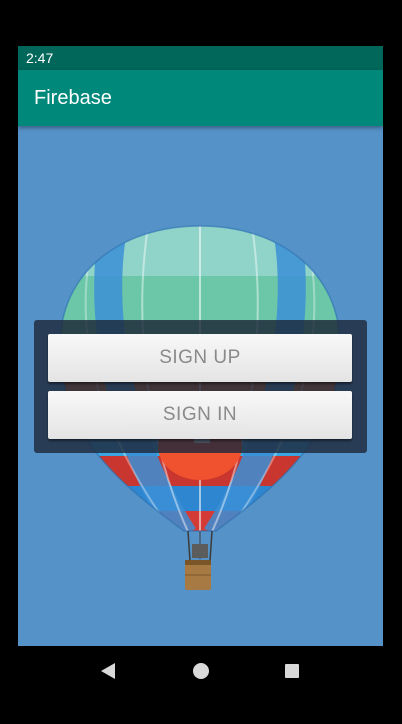 The width and height of the screenshot is (402, 724). Describe the element at coordinates (200, 58) in the screenshot. I see `status-bar: 2:47` at that location.